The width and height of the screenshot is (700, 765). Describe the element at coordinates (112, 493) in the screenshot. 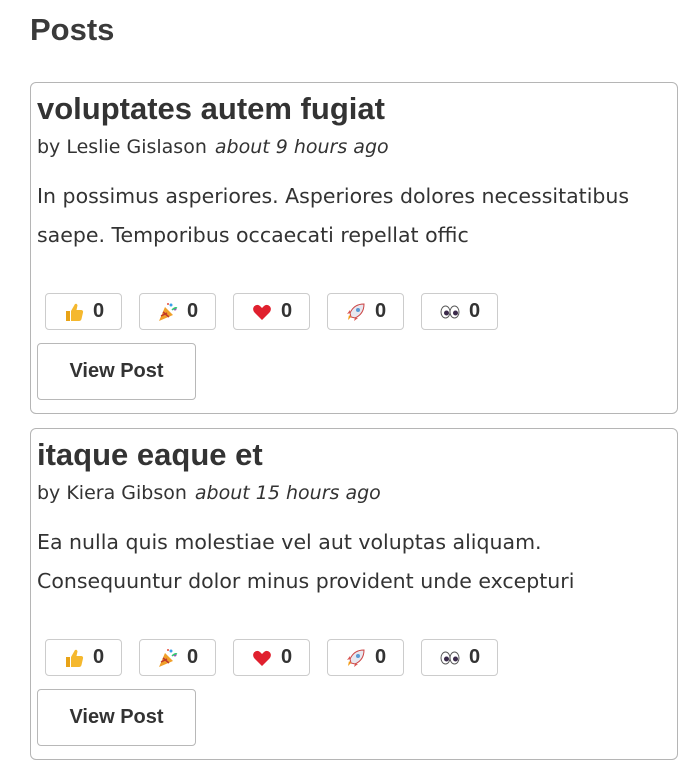

I see `post-author: by Kiera Gibson` at that location.